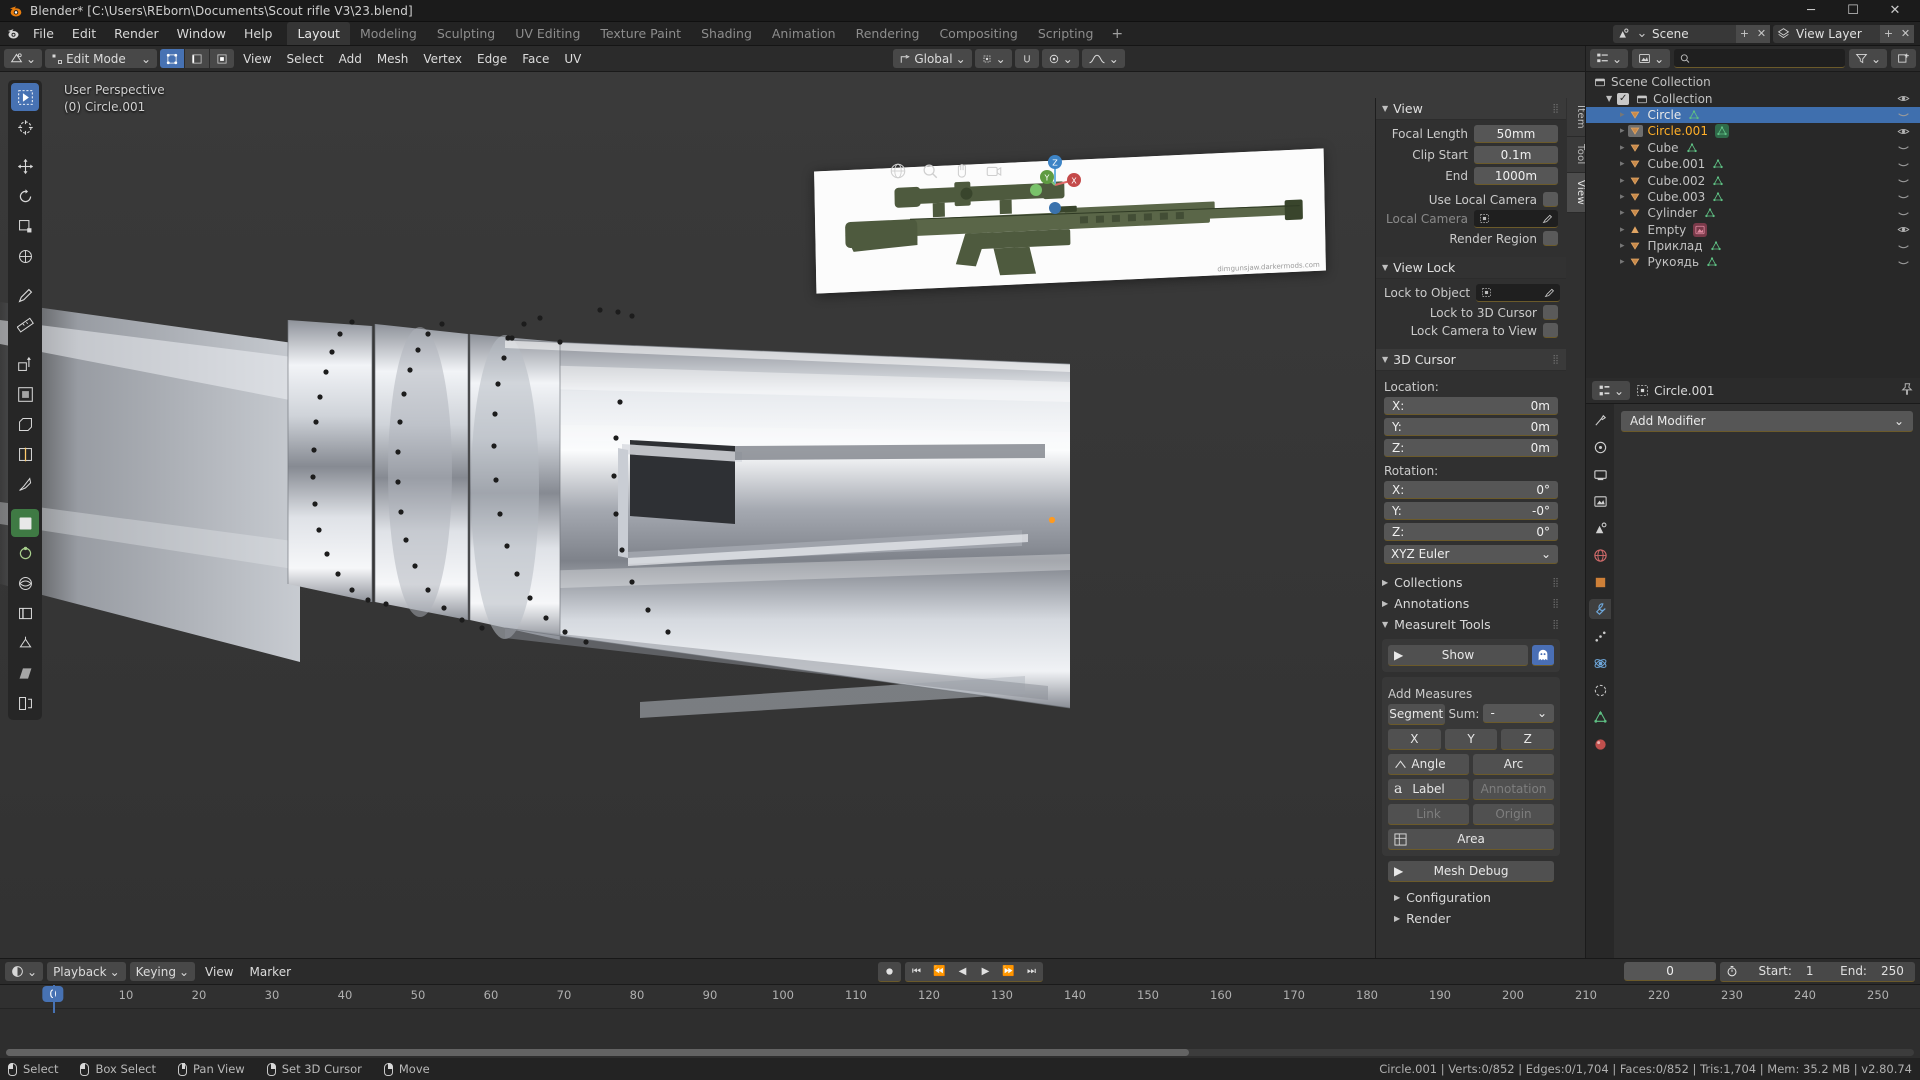  I want to click on blender-menu-icon, so click(13, 33).